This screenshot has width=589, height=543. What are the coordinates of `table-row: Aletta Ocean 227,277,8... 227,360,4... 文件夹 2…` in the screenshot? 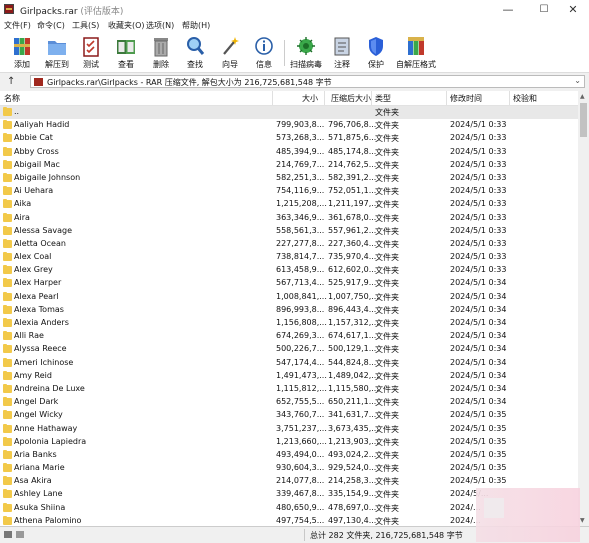 It's located at (289, 244).